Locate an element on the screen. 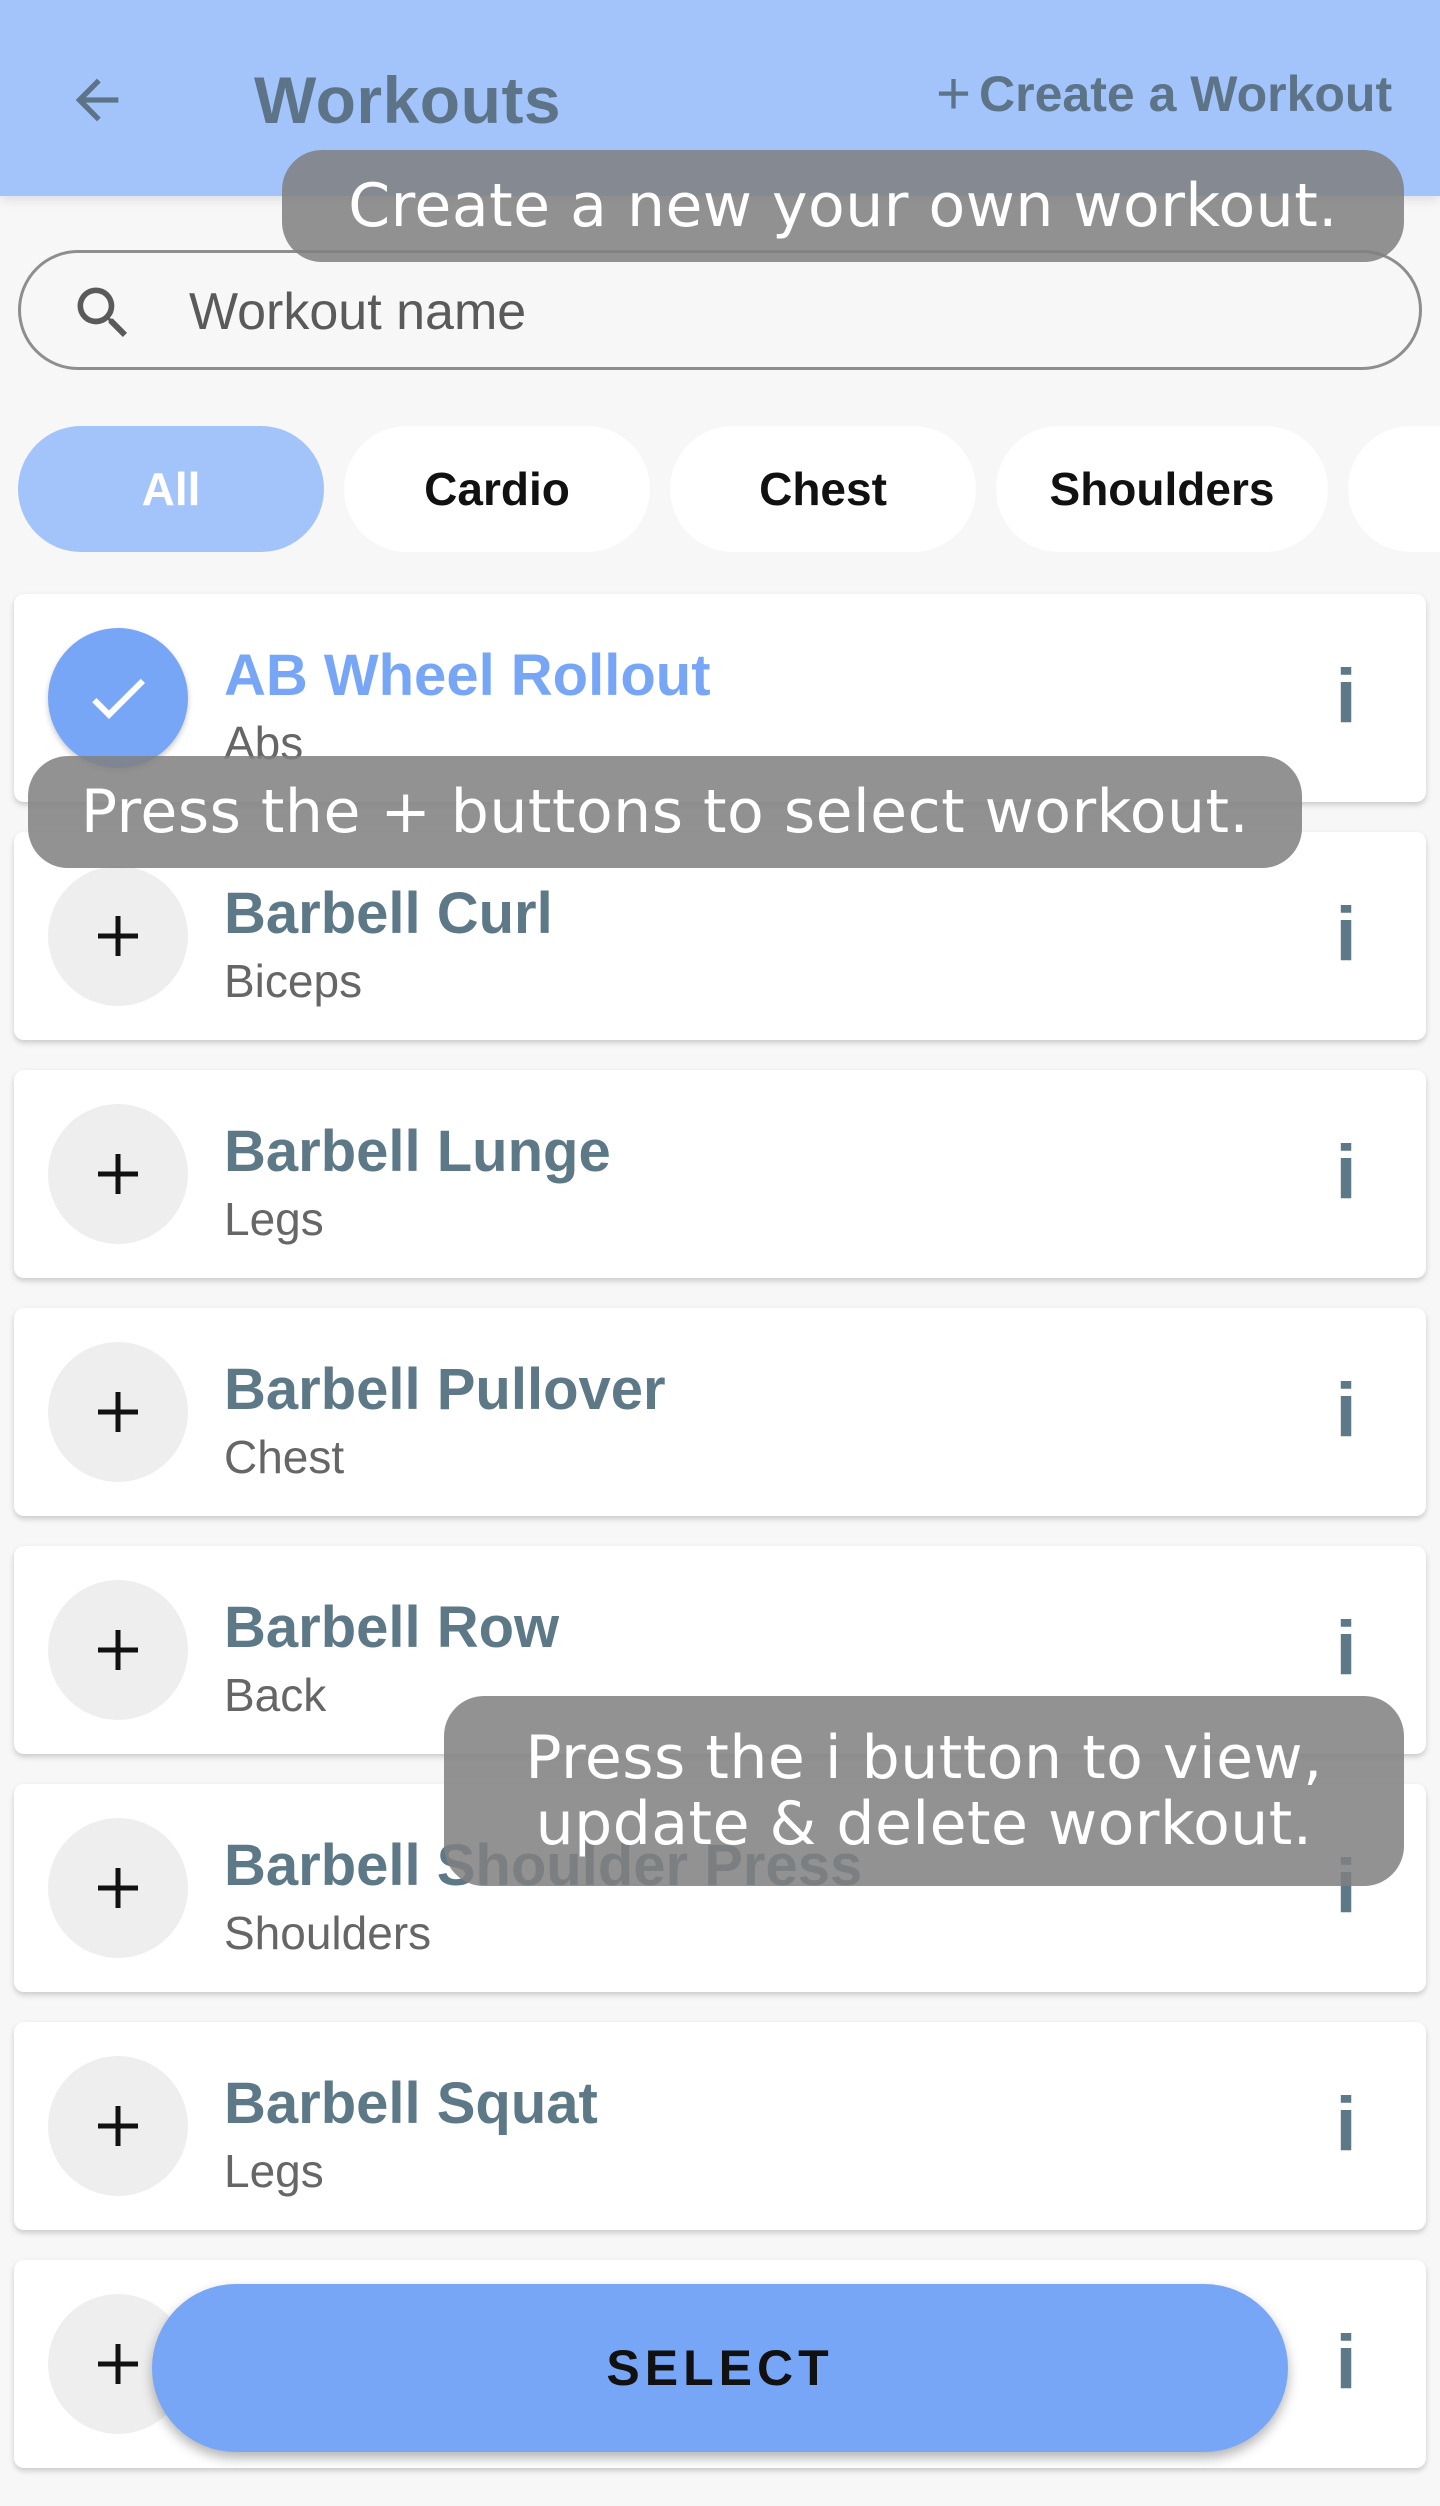 This screenshot has height=2506, width=1440. tooltip-create-workout: Create a new your own workout. is located at coordinates (843, 206).